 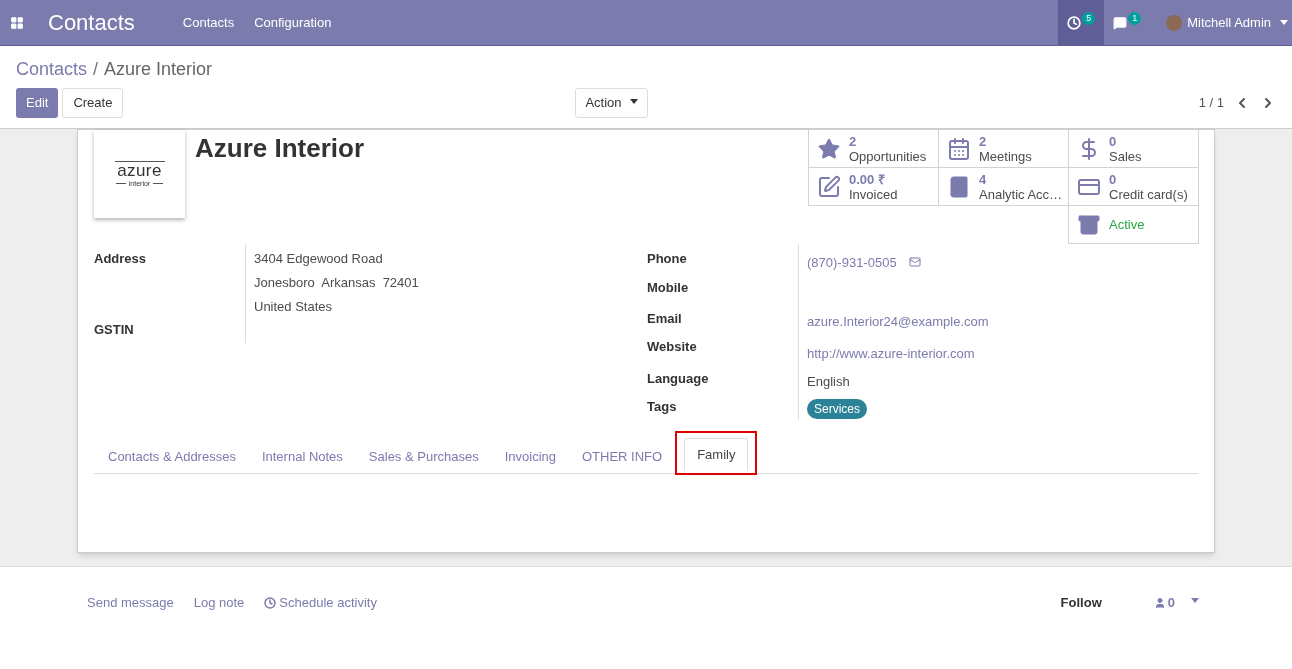 What do you see at coordinates (158, 69) in the screenshot?
I see `breadcrumb-current: Azure Interior` at bounding box center [158, 69].